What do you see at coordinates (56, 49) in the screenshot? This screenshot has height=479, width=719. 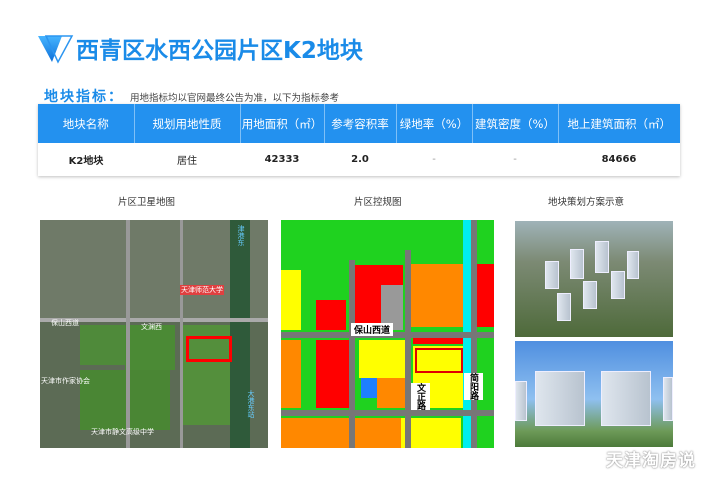 I see `triangle-logo-icon` at bounding box center [56, 49].